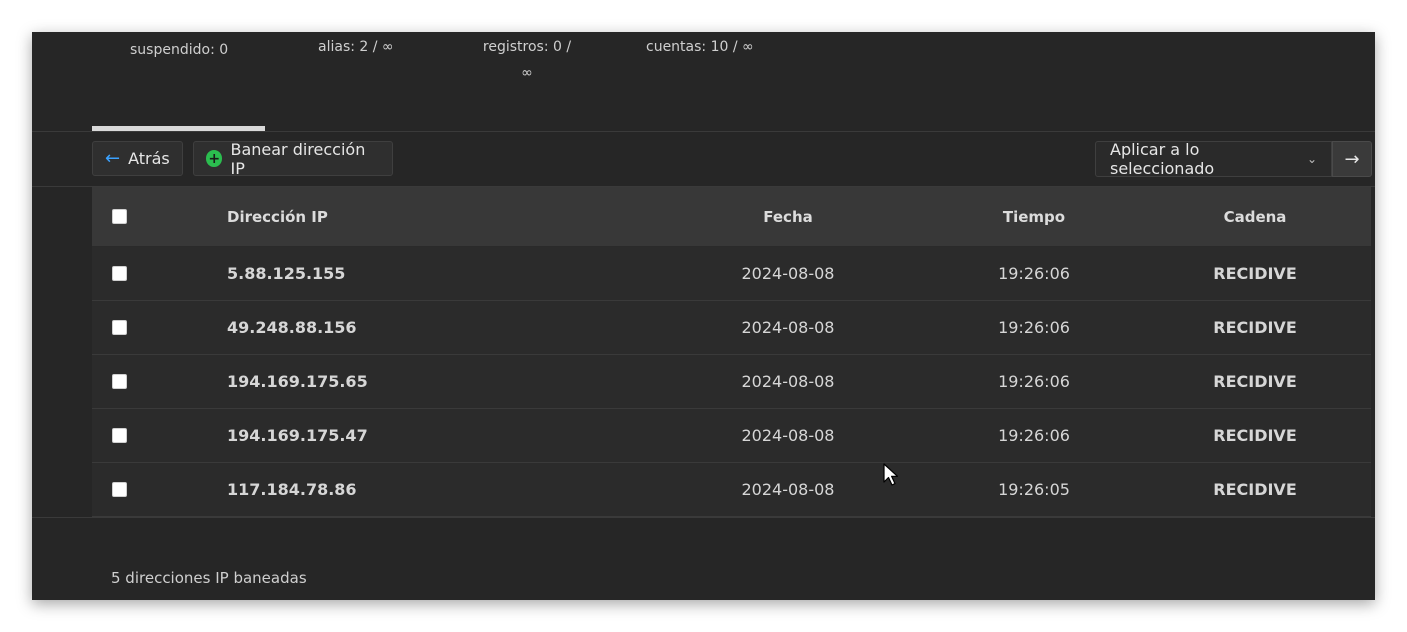  I want to click on ip-cell: 49.248.88.156, so click(292, 327).